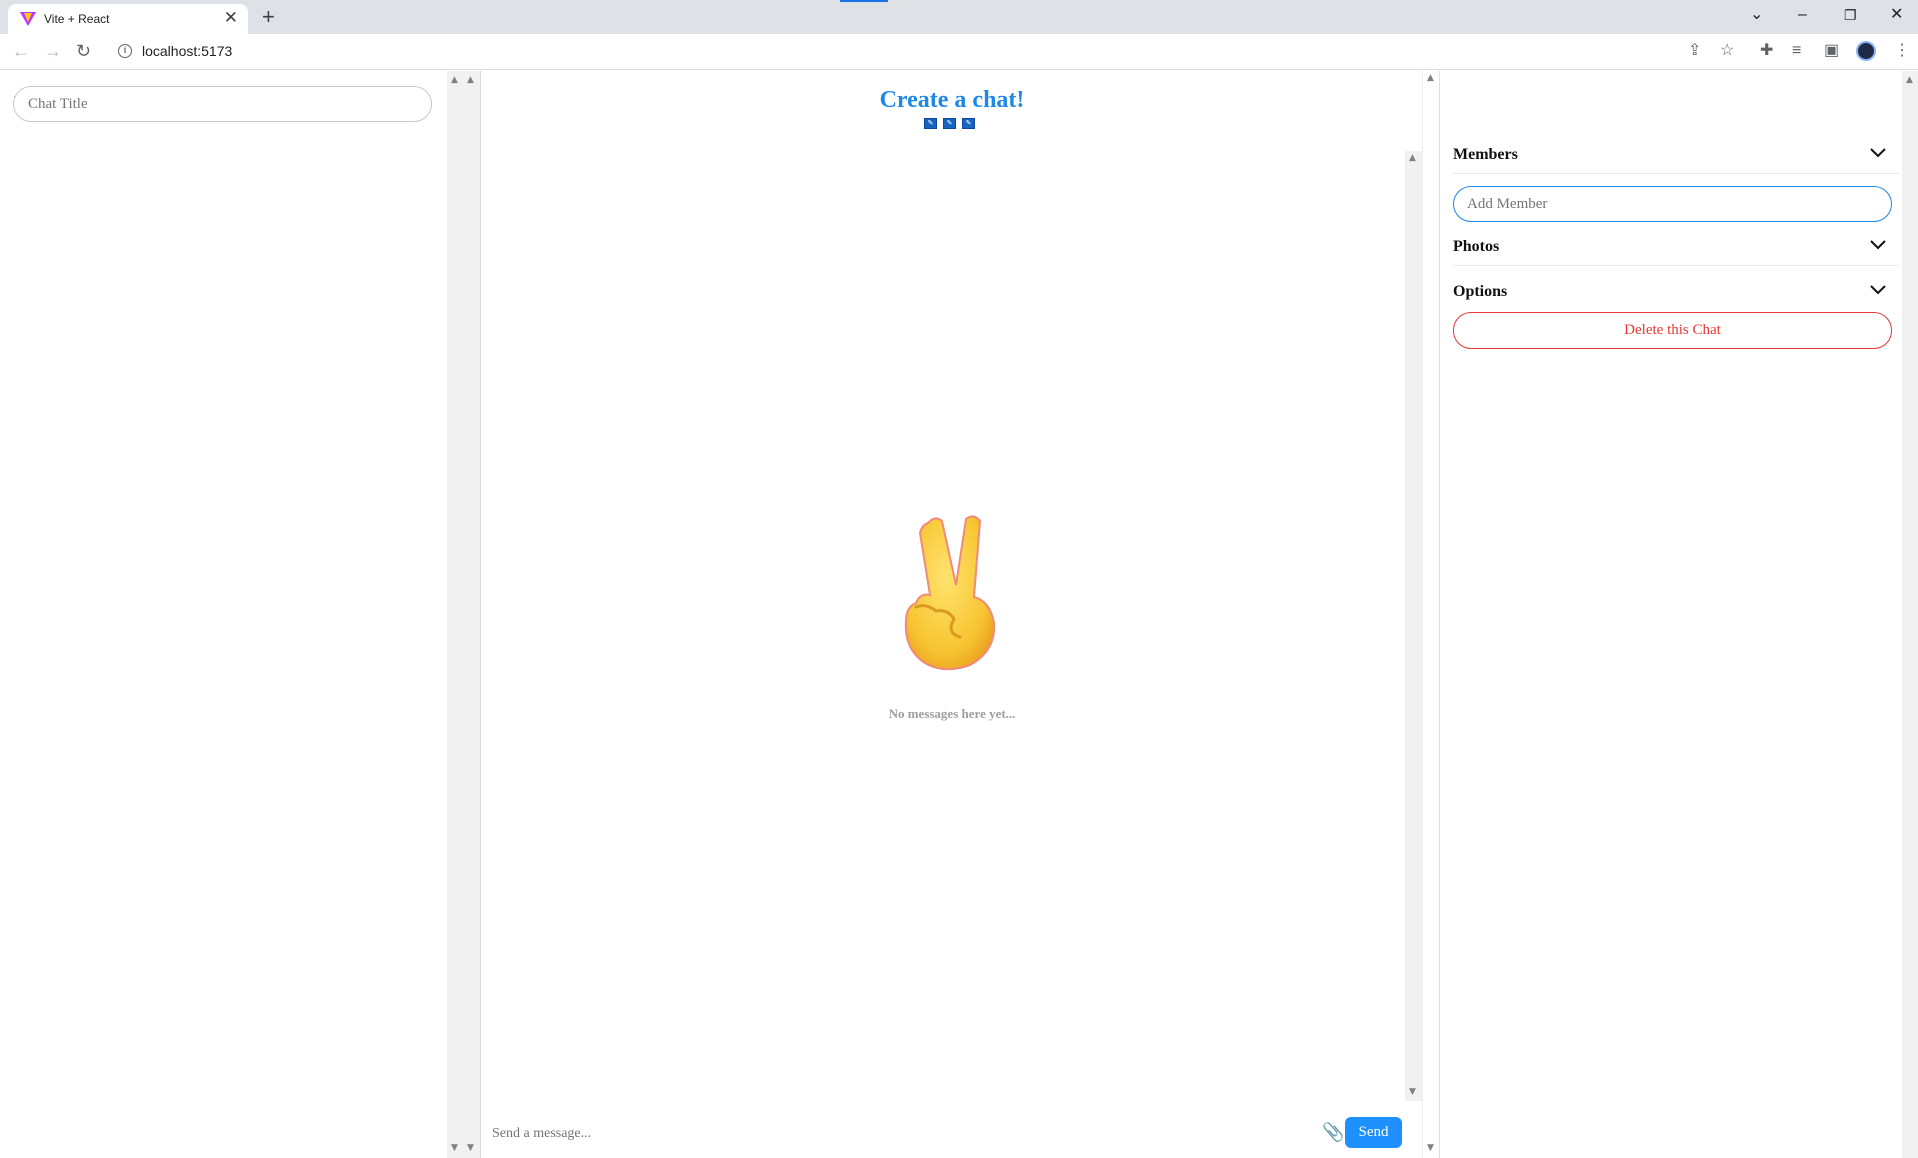 This screenshot has height=1158, width=1918. I want to click on extensions-icon: ✚, so click(1766, 51).